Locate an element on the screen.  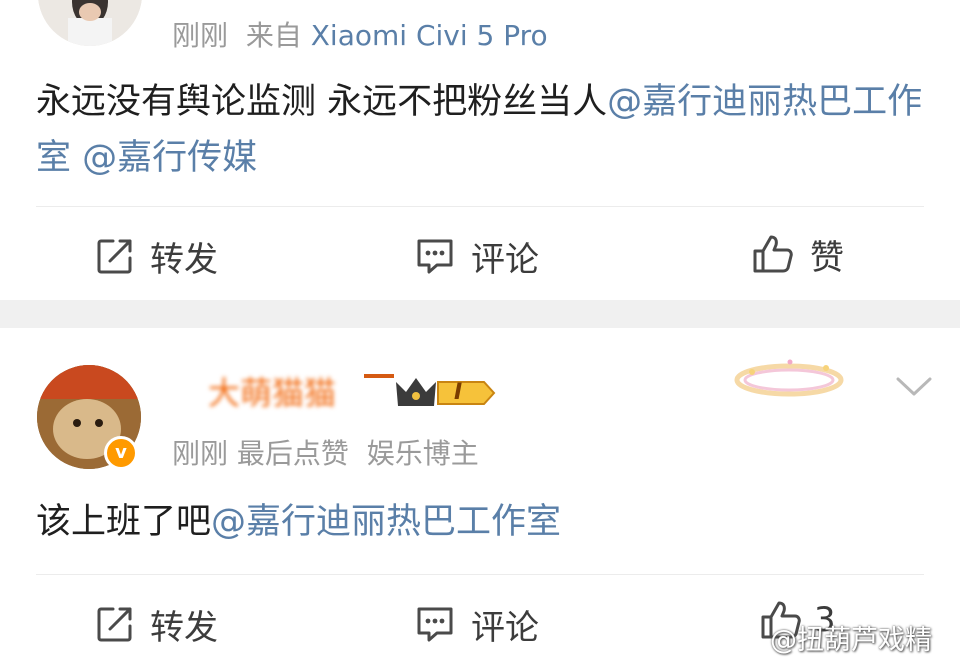
watermark-text: @扭葫芦戏精 is located at coordinates (851, 640).